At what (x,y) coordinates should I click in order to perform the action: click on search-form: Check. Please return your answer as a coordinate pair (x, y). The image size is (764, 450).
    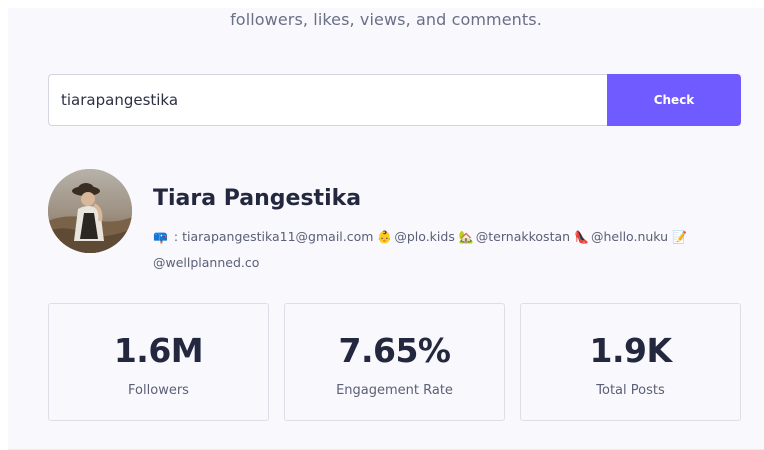
    Looking at the image, I should click on (394, 100).